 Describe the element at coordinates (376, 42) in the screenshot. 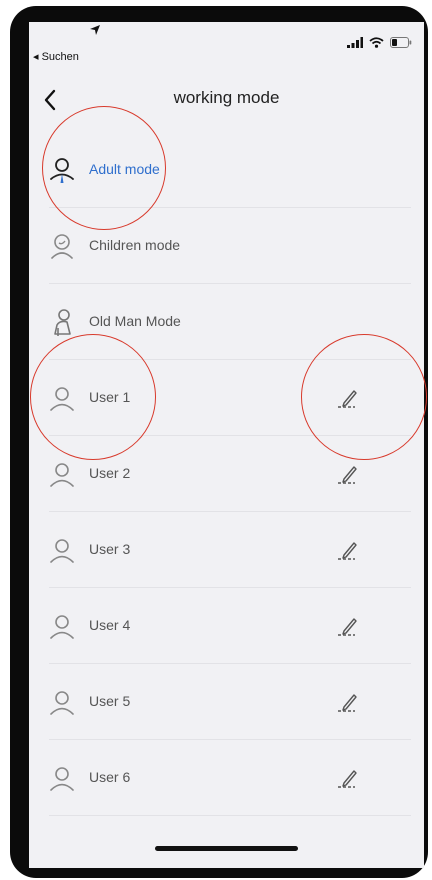

I see `wifi-icon` at that location.